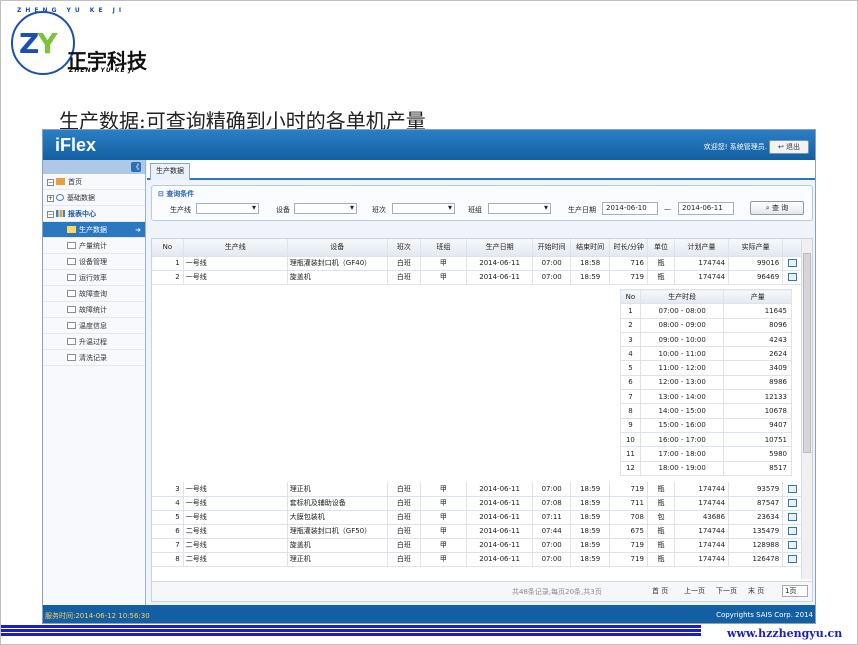  I want to click on detail-cell: 11:00 - 12:00, so click(682, 368).